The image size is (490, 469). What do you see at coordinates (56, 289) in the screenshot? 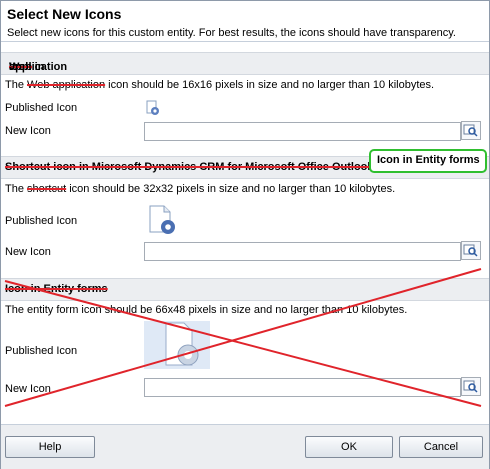
I see `entity-heading: Icon in Entity forms` at bounding box center [56, 289].